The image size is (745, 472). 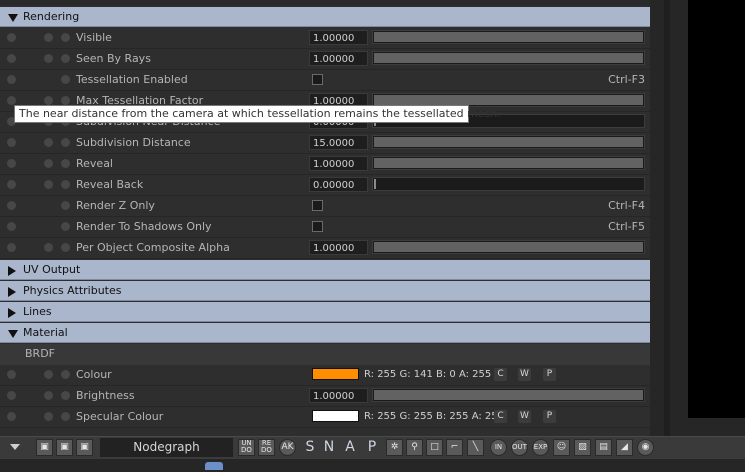 I want to click on snap-a-button: A, so click(x=350, y=447).